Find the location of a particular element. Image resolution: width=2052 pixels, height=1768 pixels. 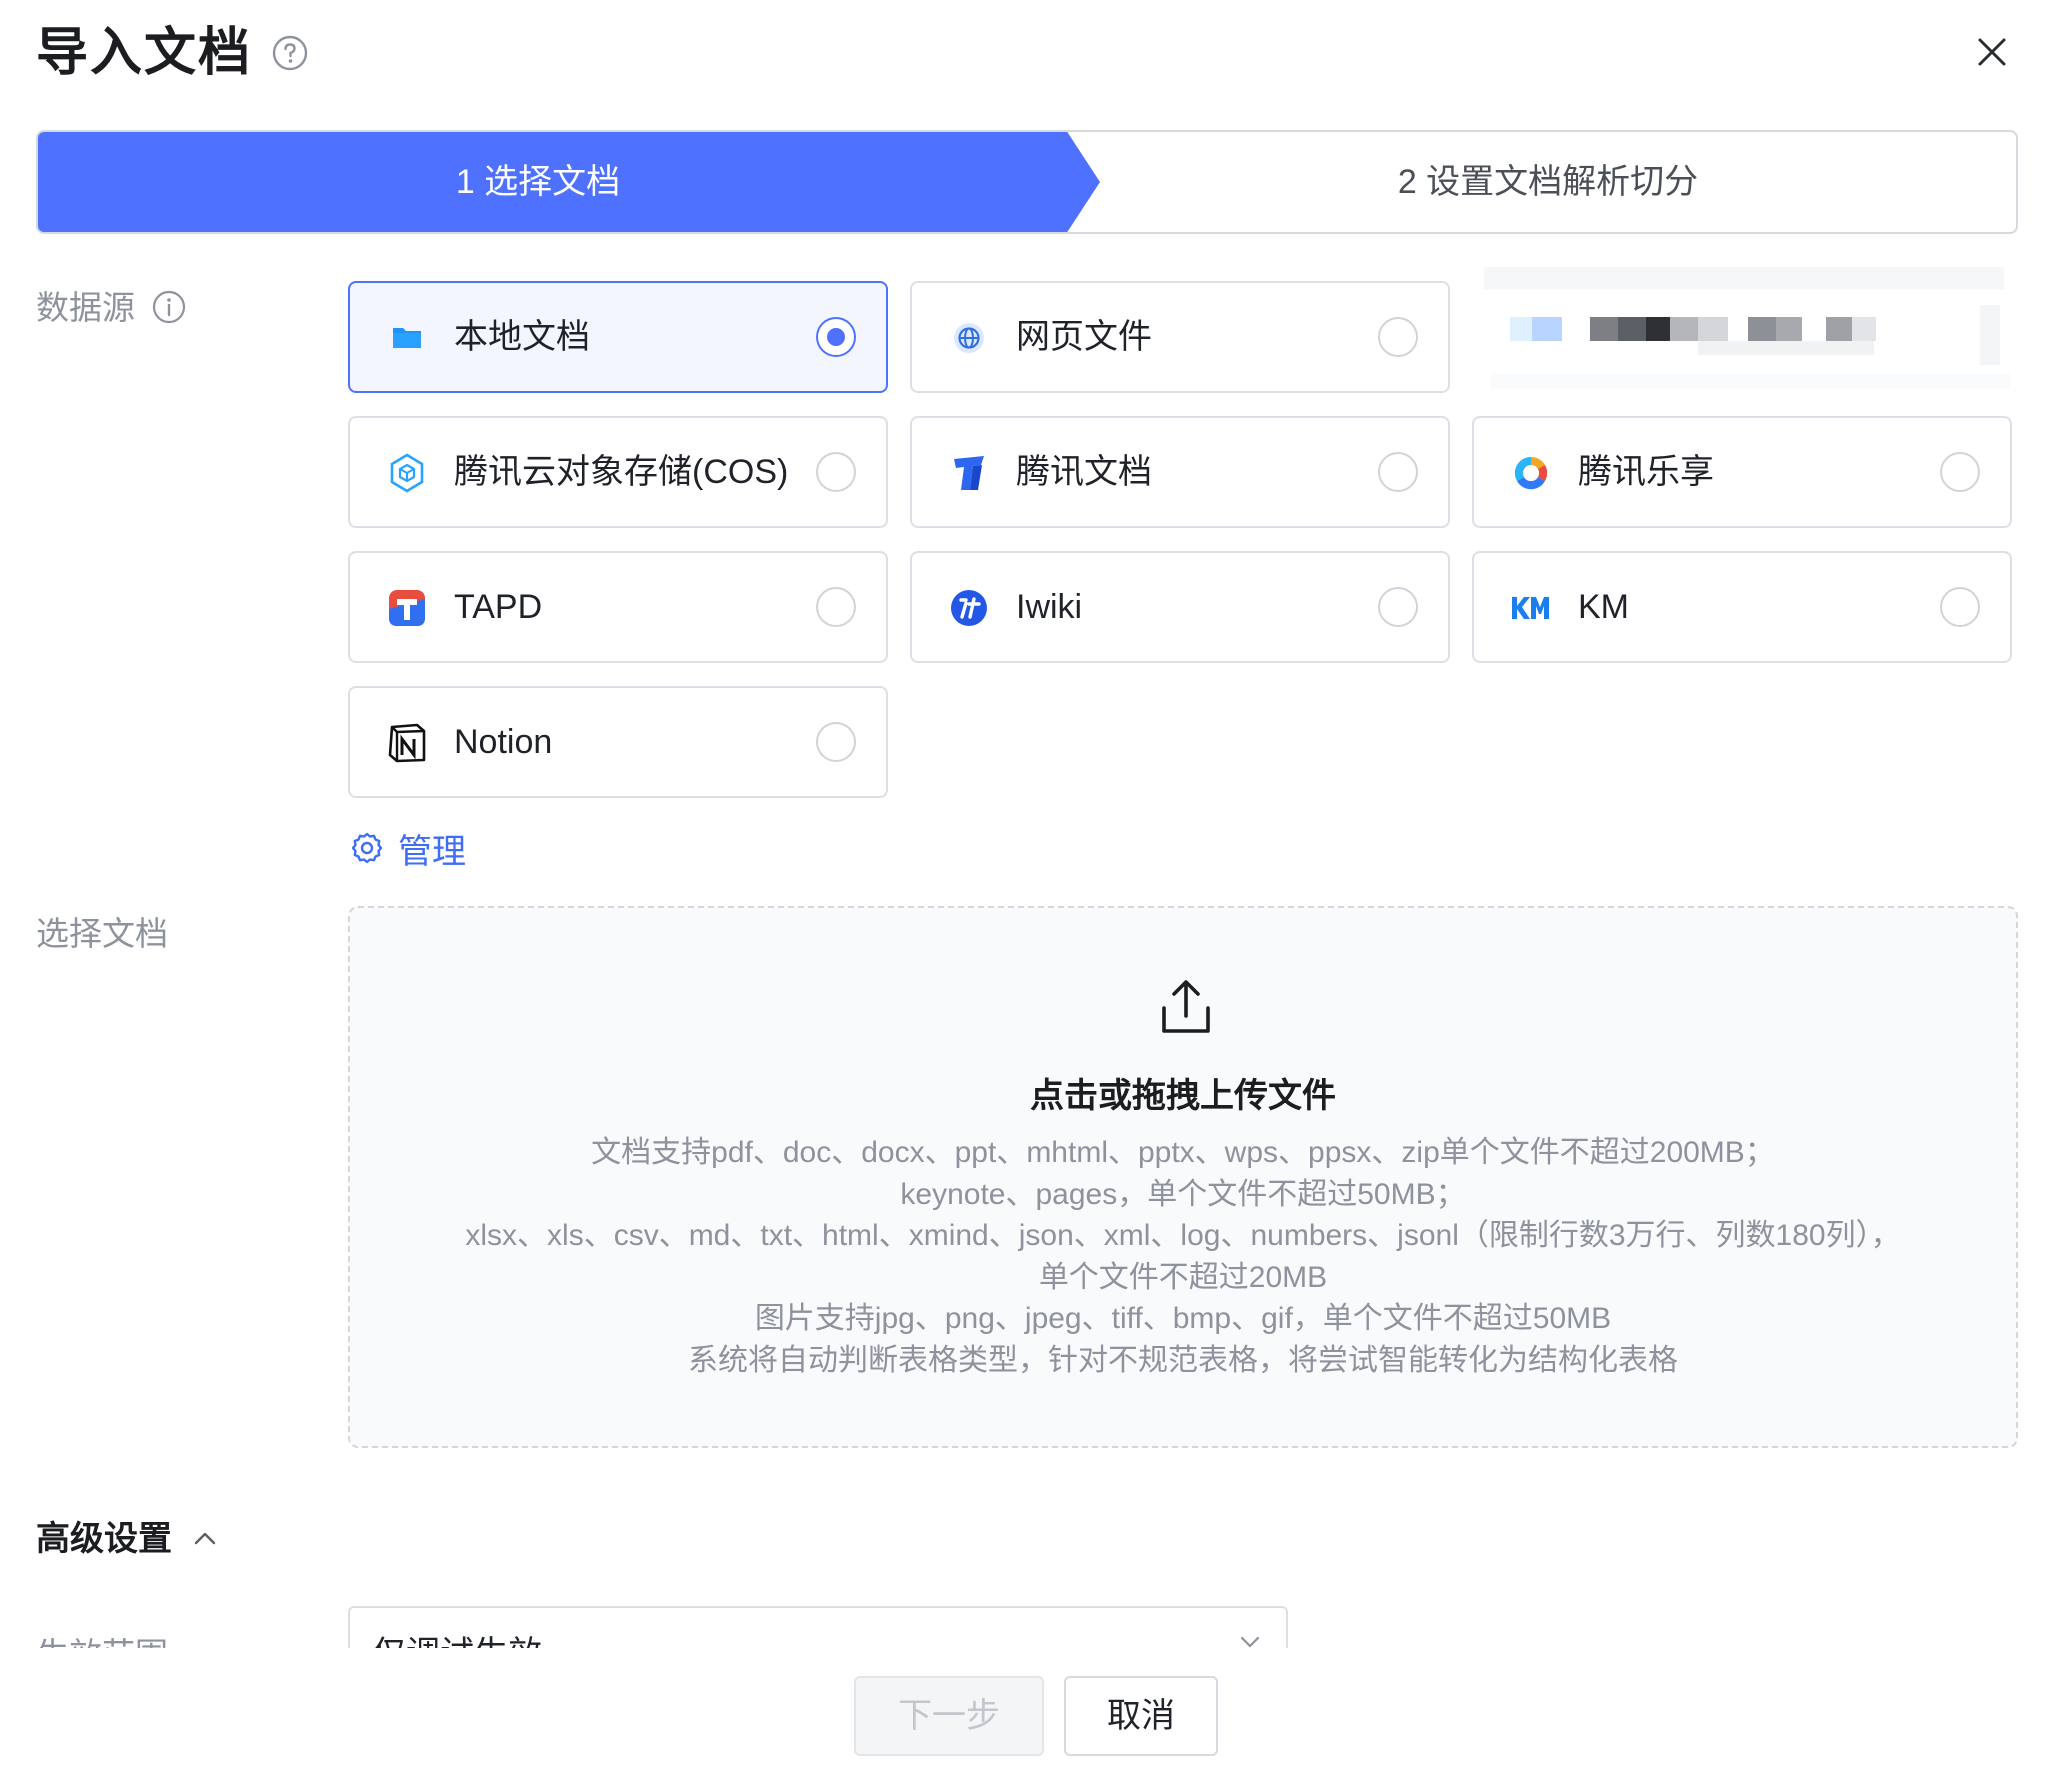

chevron-up-icon is located at coordinates (205, 1539).